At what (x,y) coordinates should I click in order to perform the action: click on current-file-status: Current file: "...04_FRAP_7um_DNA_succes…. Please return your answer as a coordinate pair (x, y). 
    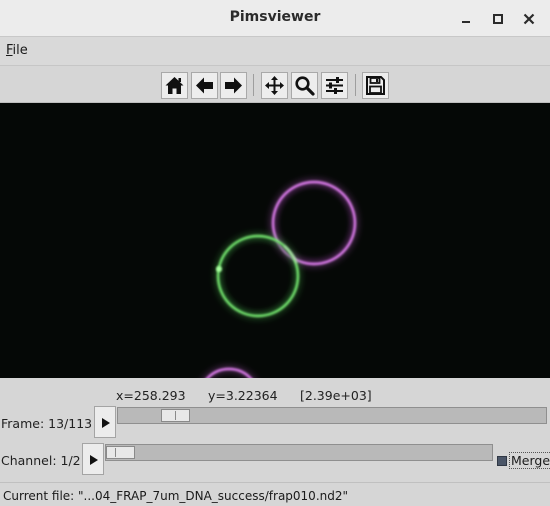
    Looking at the image, I should click on (176, 496).